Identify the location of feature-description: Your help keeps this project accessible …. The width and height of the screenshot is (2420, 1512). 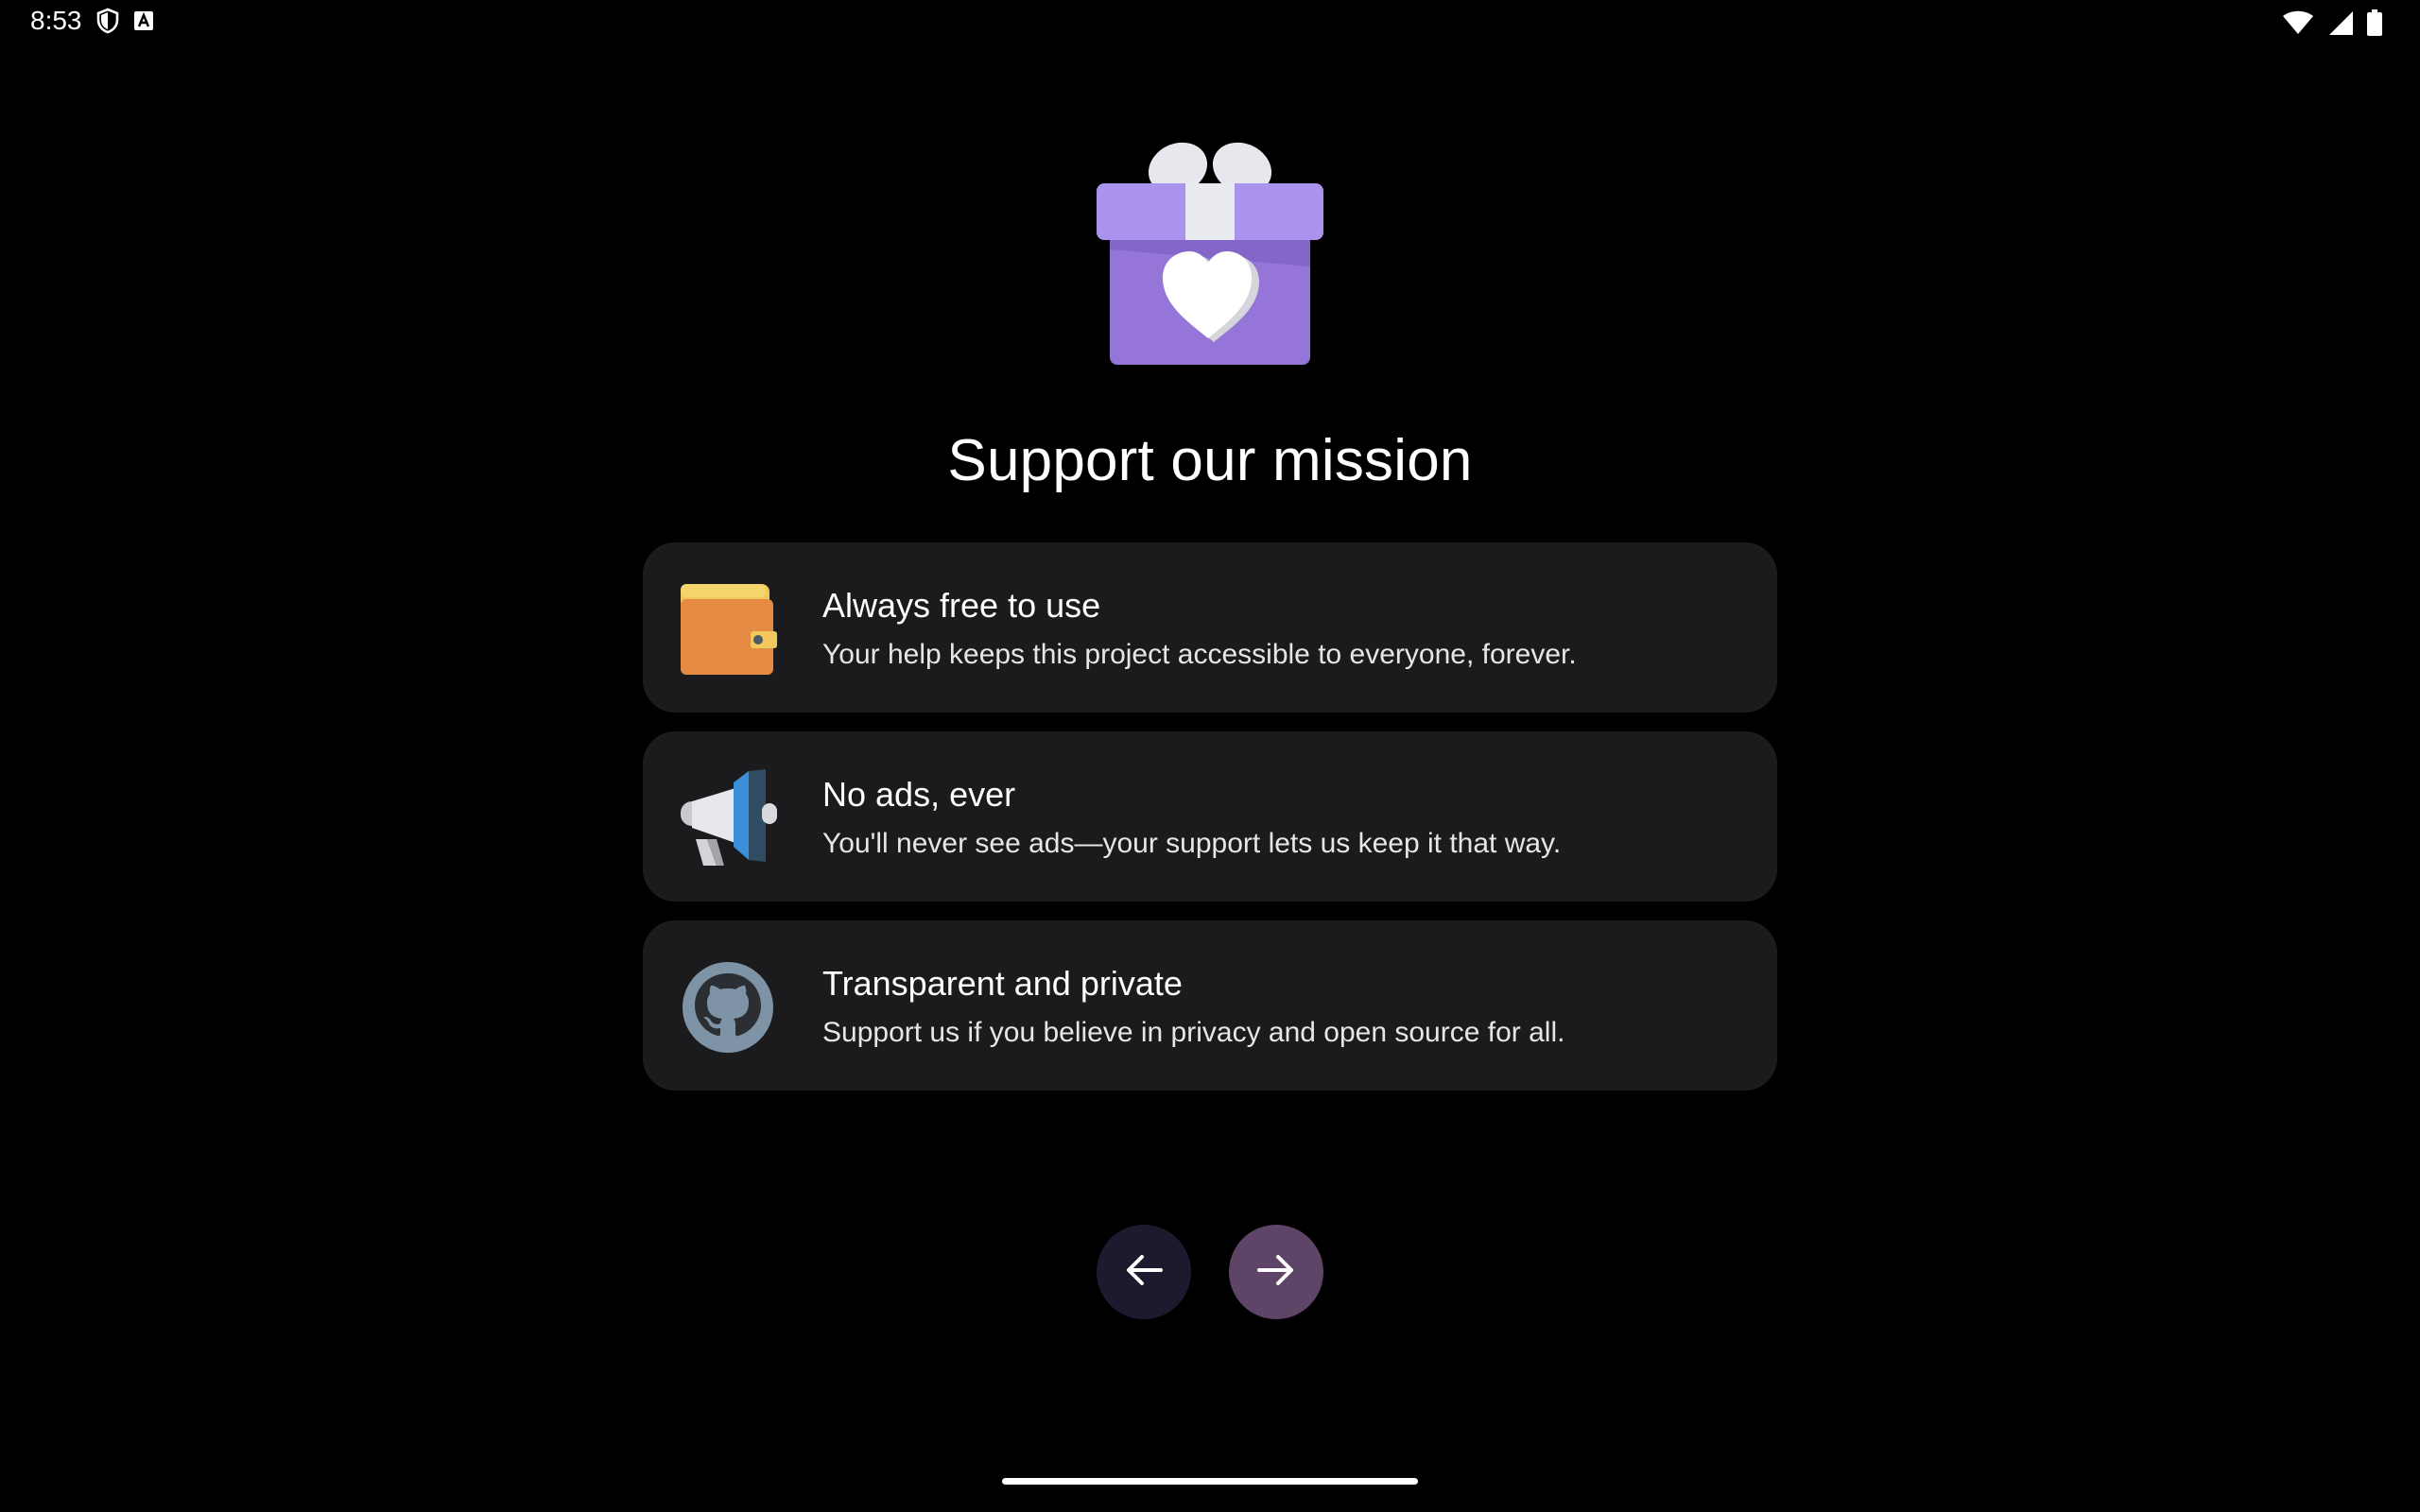
(1199, 654).